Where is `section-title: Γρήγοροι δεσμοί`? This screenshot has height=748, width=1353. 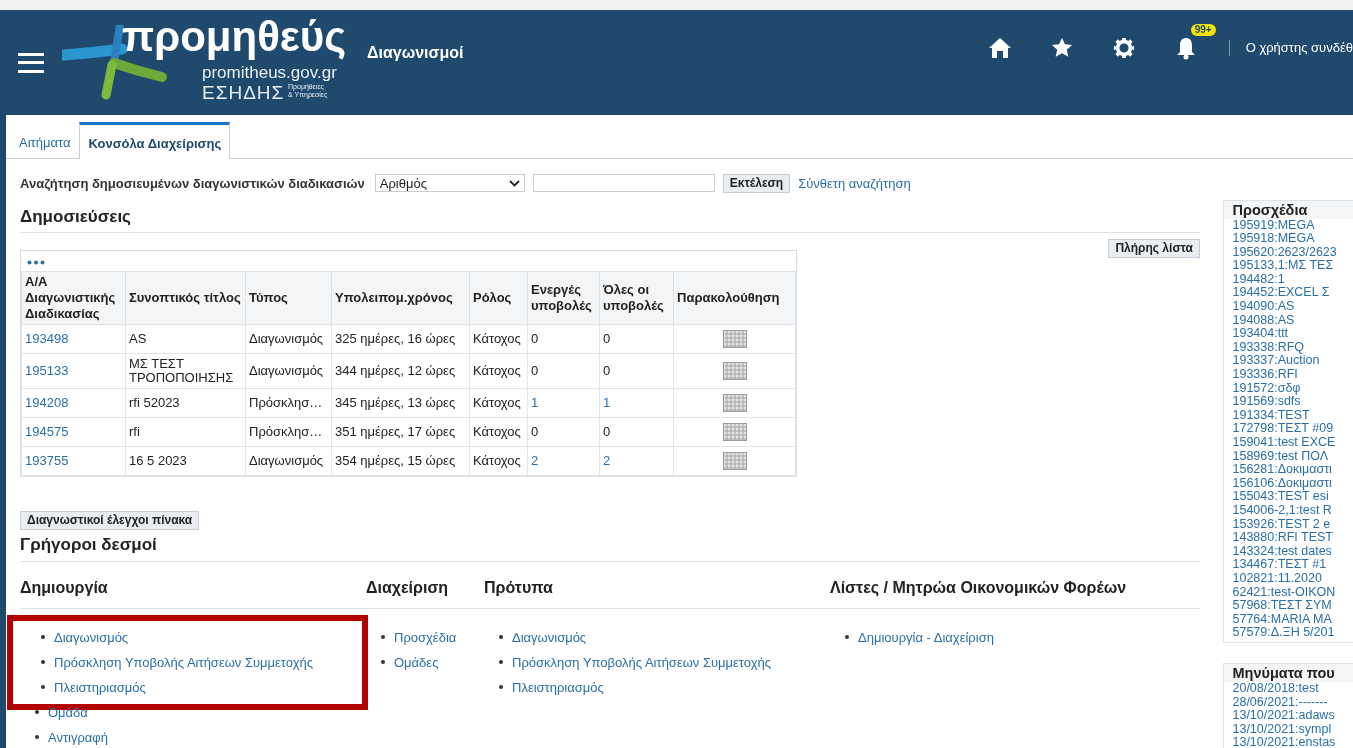
section-title: Γρήγοροι δεσμοί is located at coordinates (610, 548).